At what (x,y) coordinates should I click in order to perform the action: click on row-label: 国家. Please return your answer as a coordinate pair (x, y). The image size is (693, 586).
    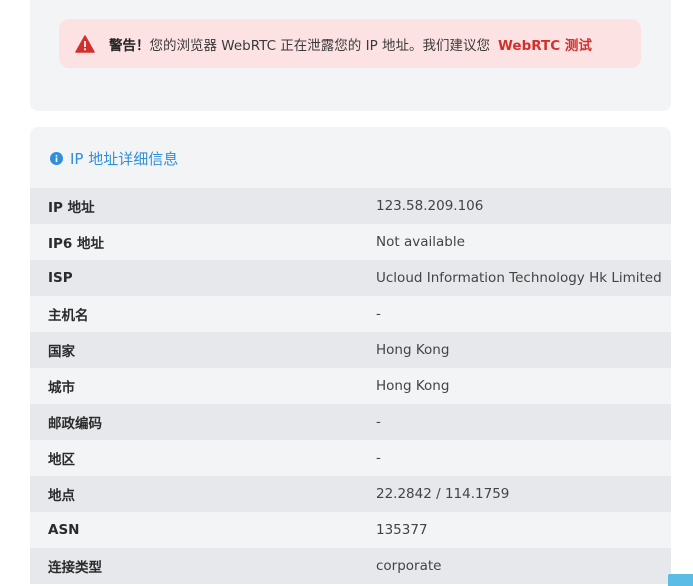
    Looking at the image, I should click on (203, 350).